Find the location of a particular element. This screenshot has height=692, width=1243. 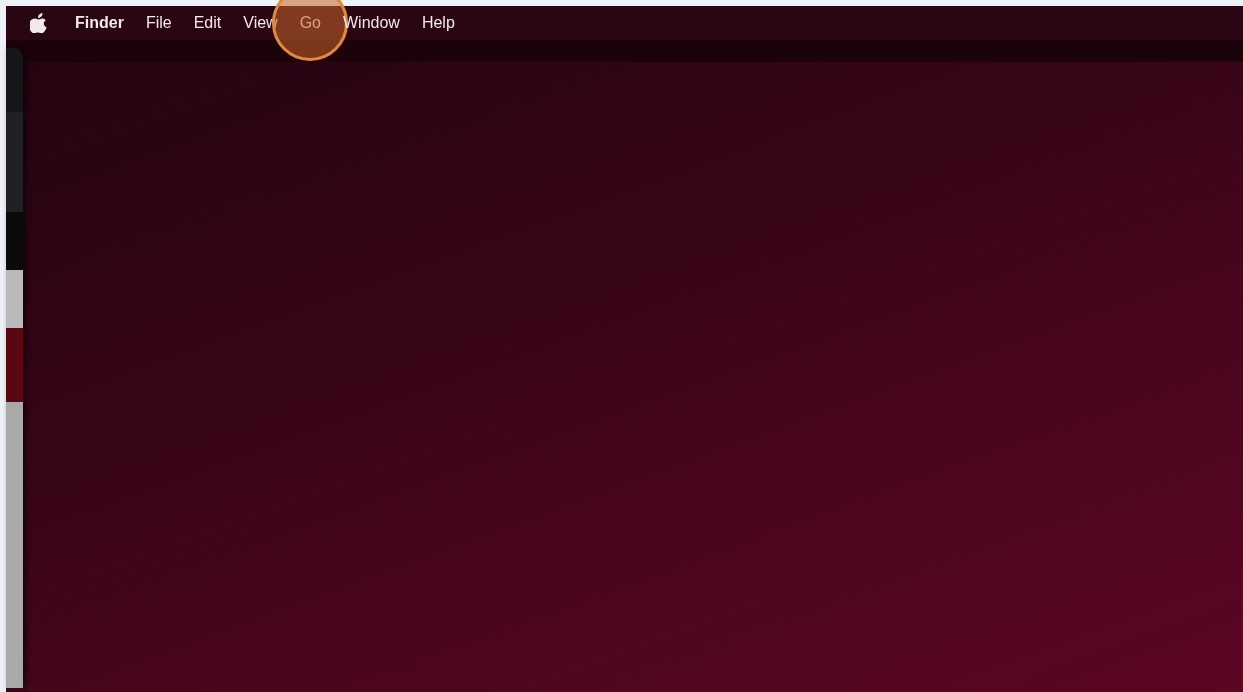

app-menu: Finder is located at coordinates (99, 23).